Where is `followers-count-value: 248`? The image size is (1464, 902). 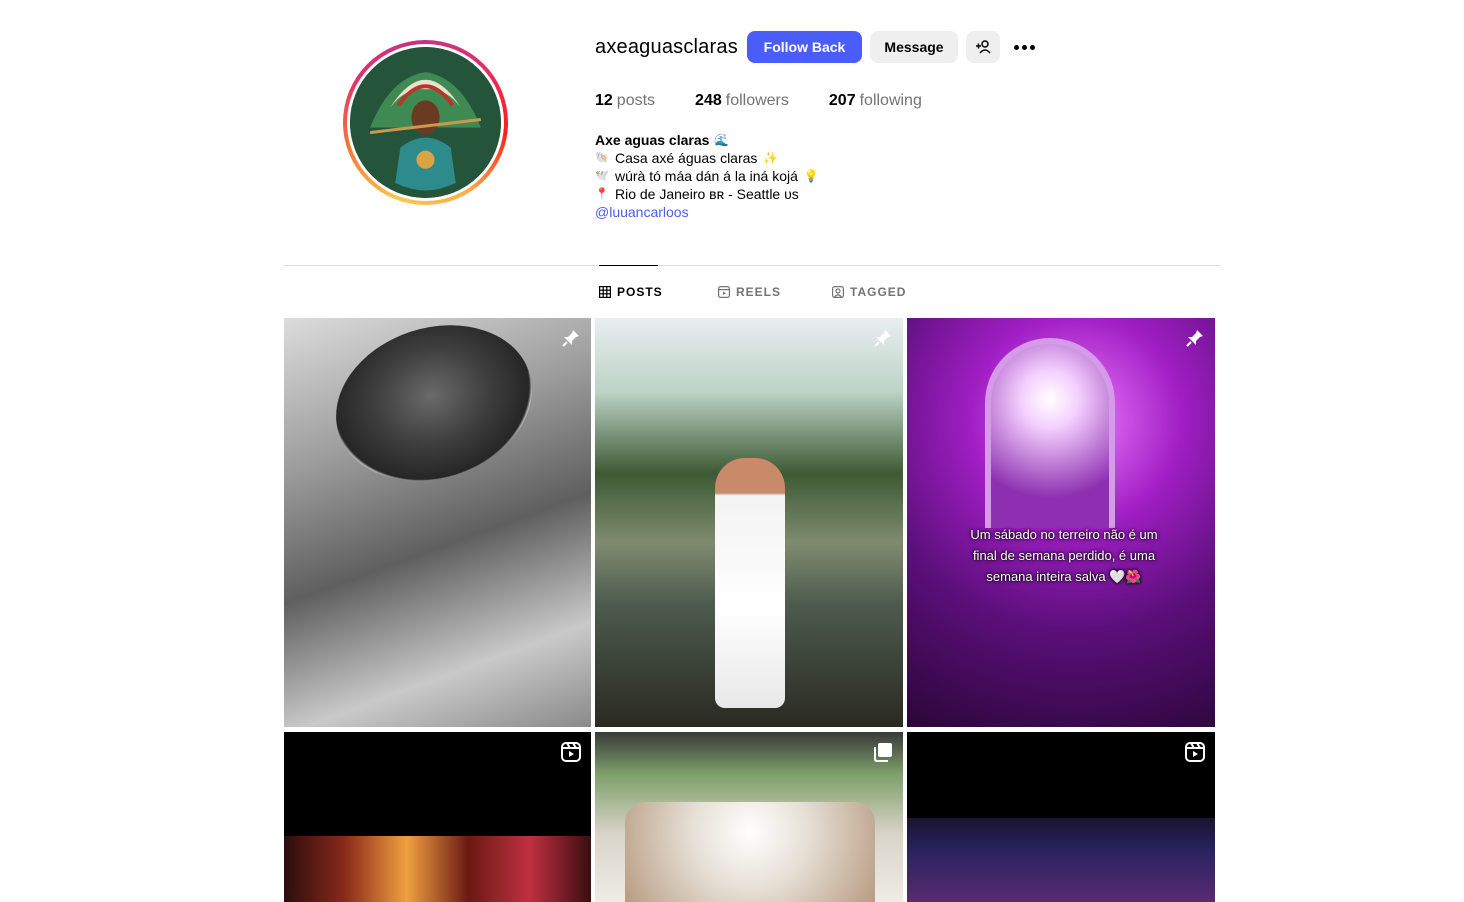
followers-count-value: 248 is located at coordinates (708, 100).